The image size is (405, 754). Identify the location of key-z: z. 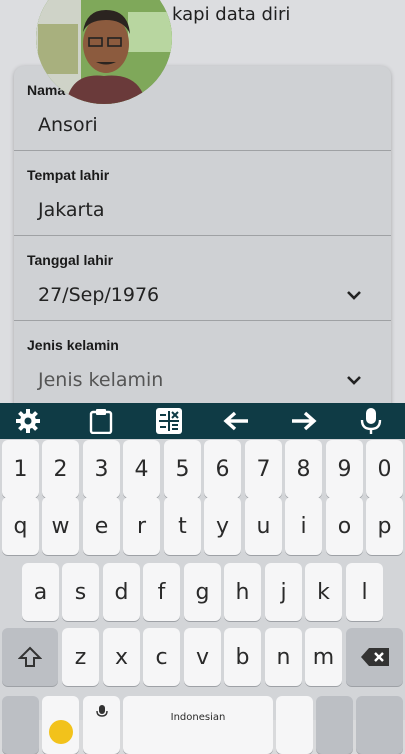
(80, 657).